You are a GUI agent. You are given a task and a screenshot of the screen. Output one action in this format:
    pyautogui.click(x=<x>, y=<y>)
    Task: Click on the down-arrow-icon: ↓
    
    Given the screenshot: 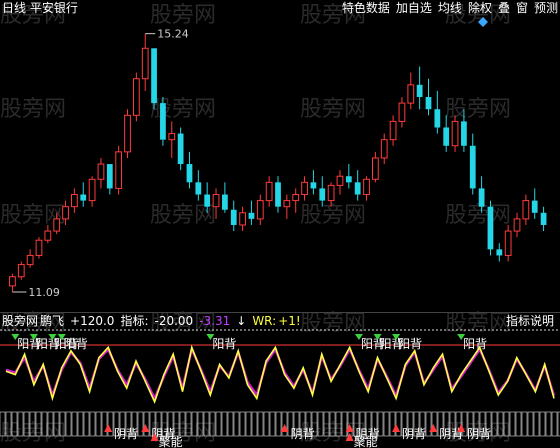 What is the action you would take?
    pyautogui.click(x=241, y=321)
    